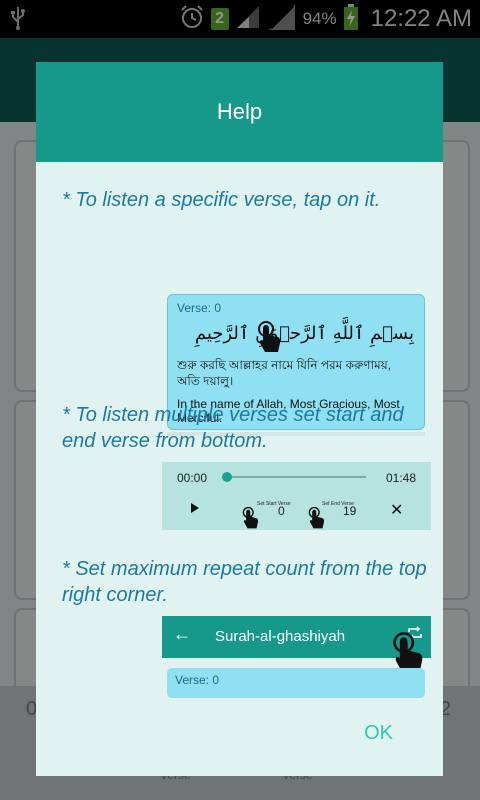 The height and width of the screenshot is (800, 480). I want to click on player-current-time: 00:00, so click(192, 478).